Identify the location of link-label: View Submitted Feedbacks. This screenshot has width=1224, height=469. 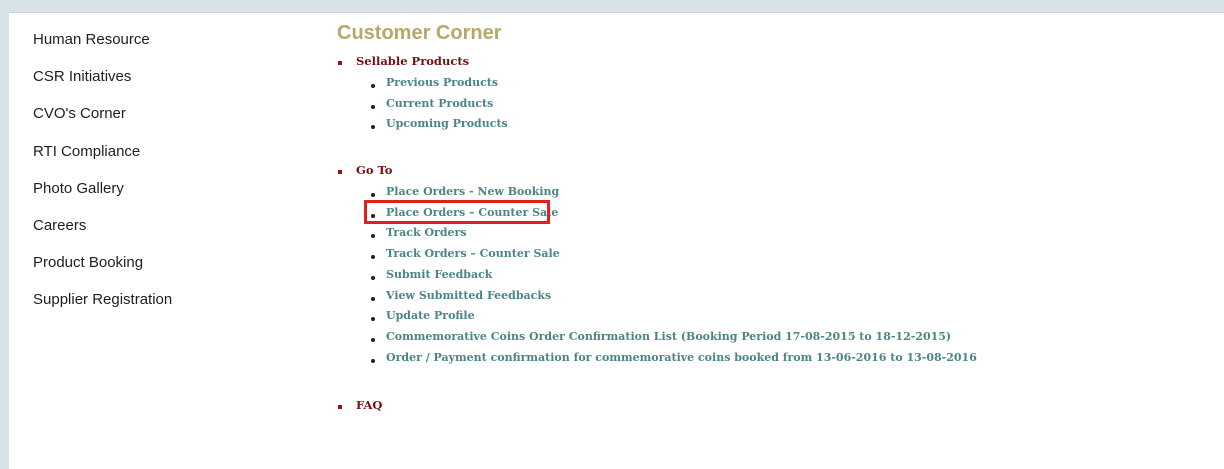
(469, 295).